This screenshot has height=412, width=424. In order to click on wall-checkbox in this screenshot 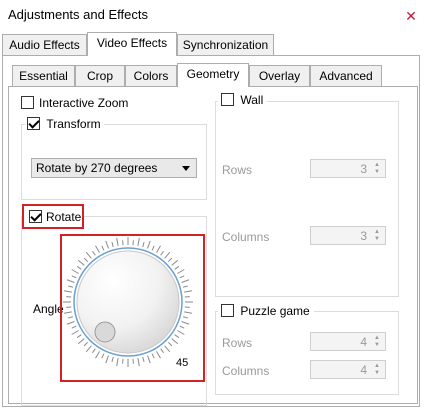, I will do `click(227, 99)`.